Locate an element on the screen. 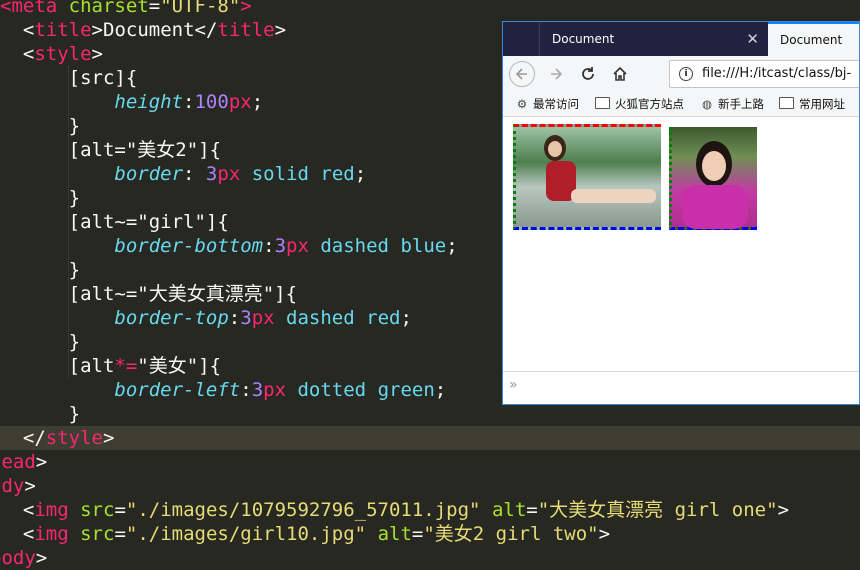 This screenshot has height=570, width=860. code-token: "UTF-8" is located at coordinates (200, 8).